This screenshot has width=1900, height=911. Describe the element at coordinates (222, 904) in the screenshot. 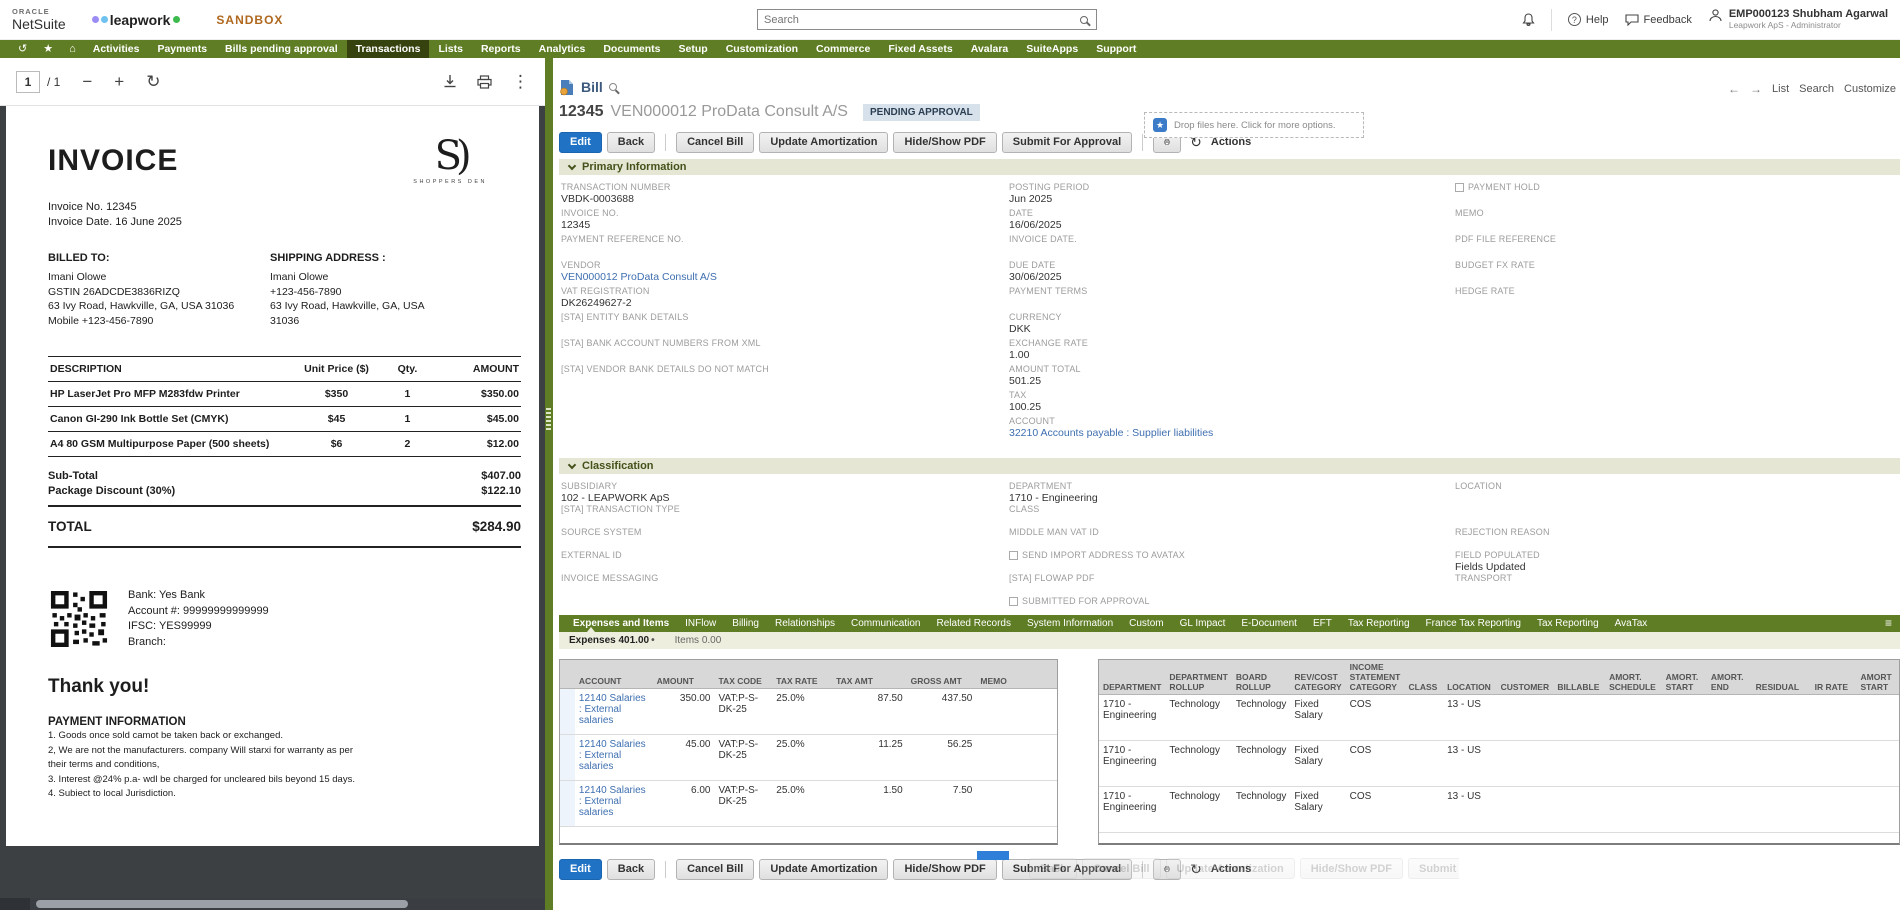

I see `scrollbar-thumb` at that location.